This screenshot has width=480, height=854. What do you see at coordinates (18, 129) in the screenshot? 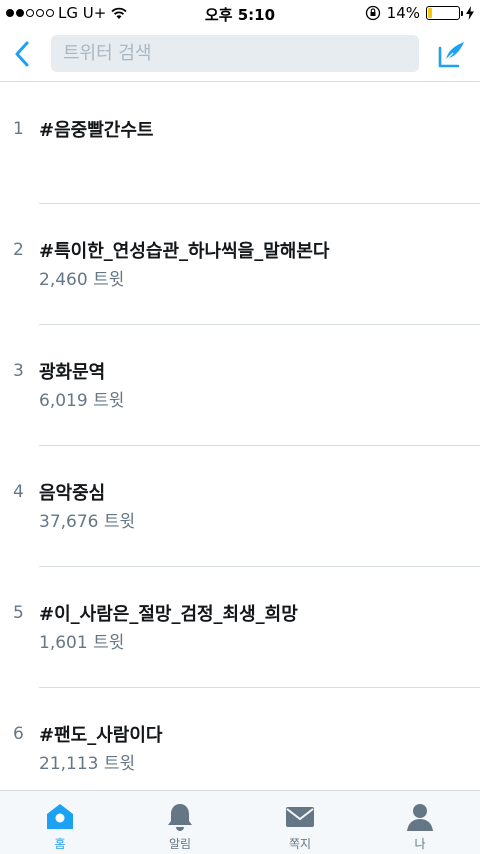
I see `trend-rank: 1` at bounding box center [18, 129].